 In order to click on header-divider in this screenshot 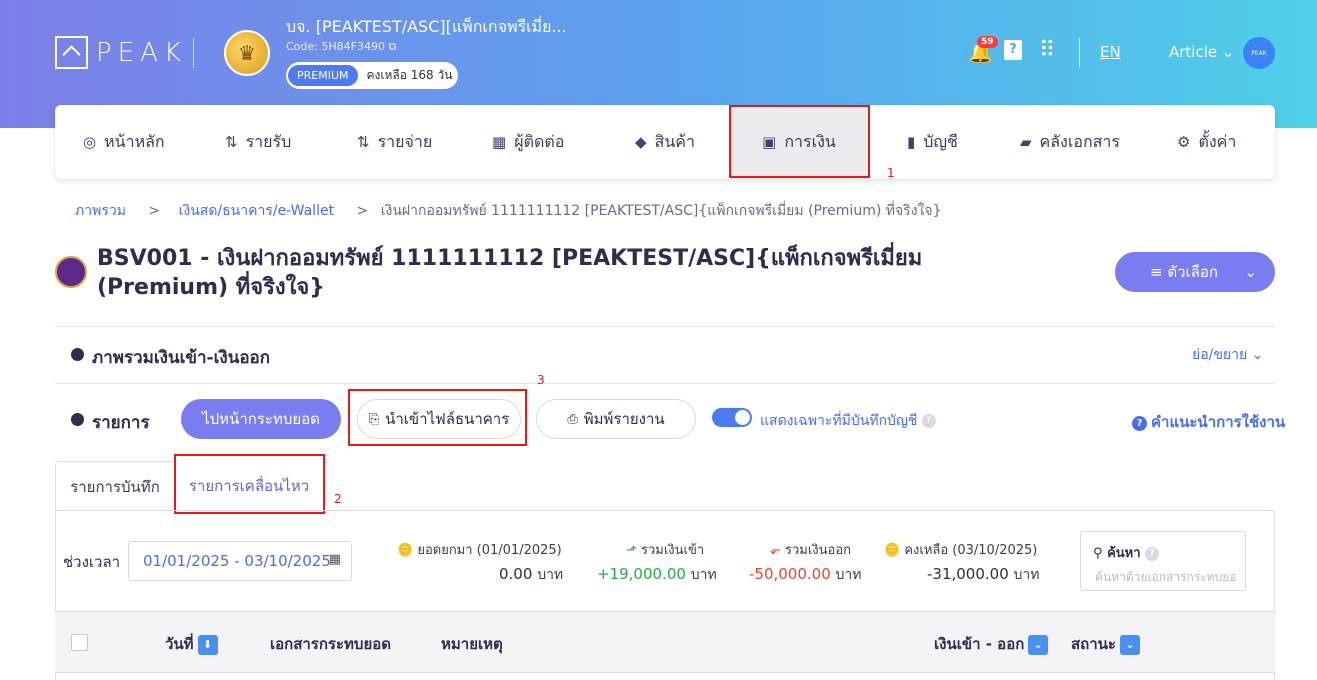, I will do `click(193, 53)`.